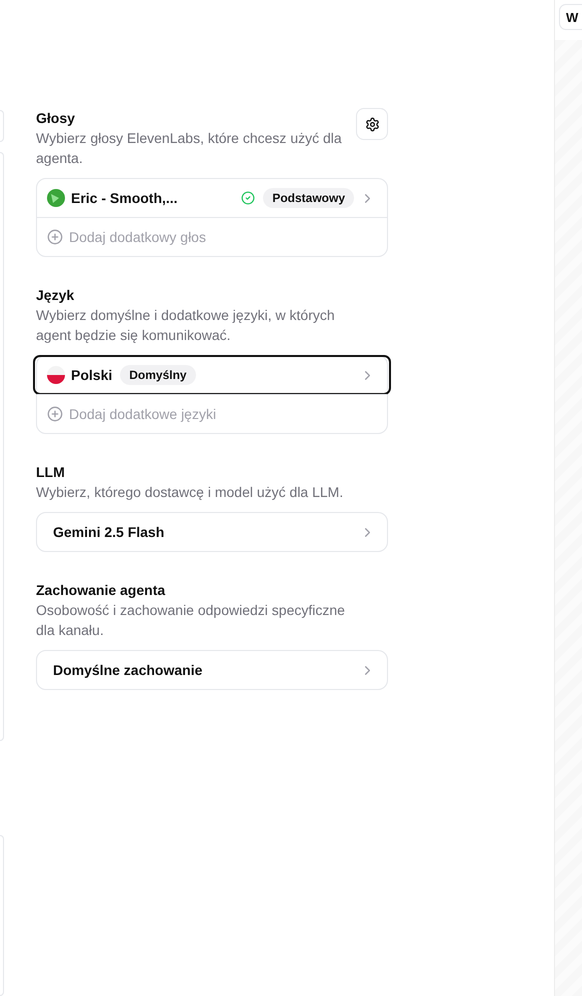  What do you see at coordinates (191, 620) in the screenshot?
I see `section-description: Osobowość i zachowanie odpowiedzi specyficzne dla kanału.` at bounding box center [191, 620].